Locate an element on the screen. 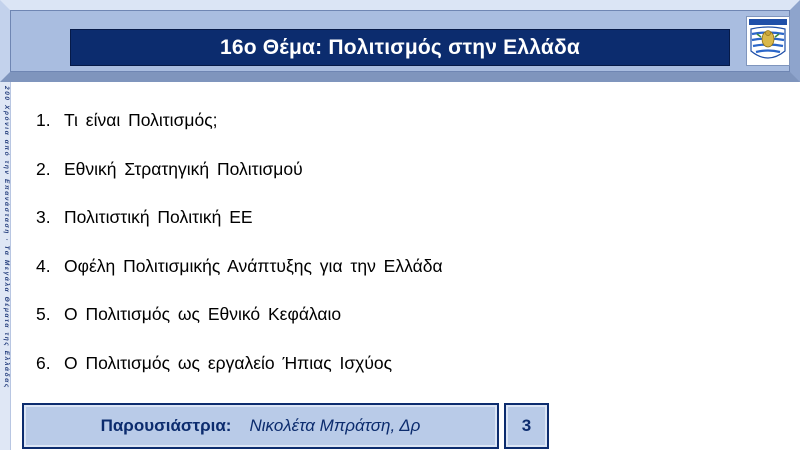 The width and height of the screenshot is (800, 450). presenter-name: Νικολέτα Μπράτση, Δρ is located at coordinates (335, 425).